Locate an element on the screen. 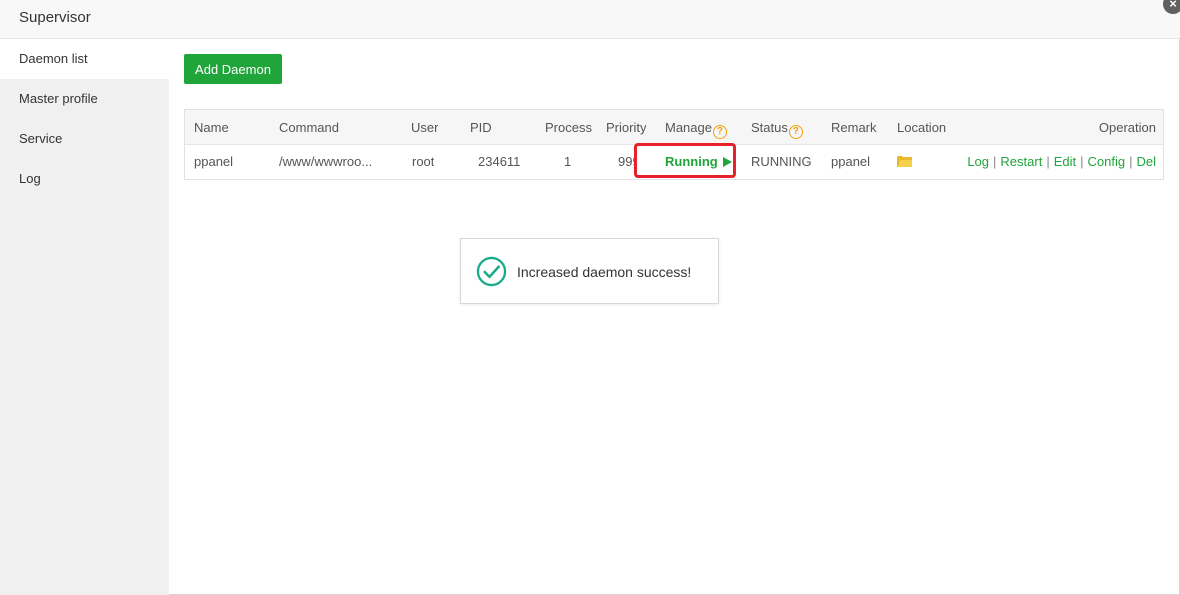 The width and height of the screenshot is (1180, 595). toast-message: Increased daemon success! is located at coordinates (604, 272).